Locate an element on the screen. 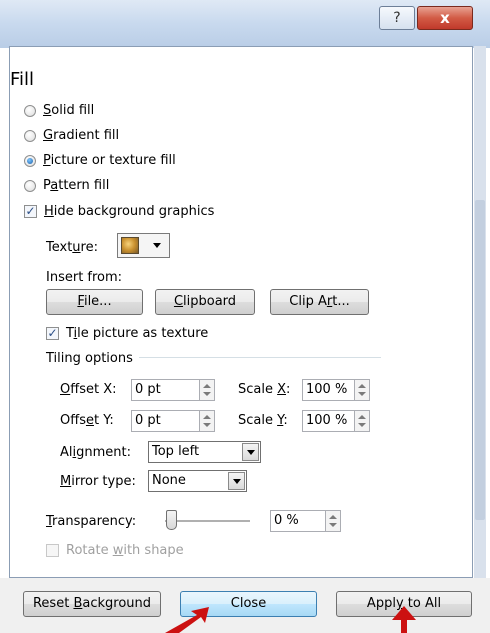 The width and height of the screenshot is (490, 633). offset-x-input: 0 pt is located at coordinates (165, 390).